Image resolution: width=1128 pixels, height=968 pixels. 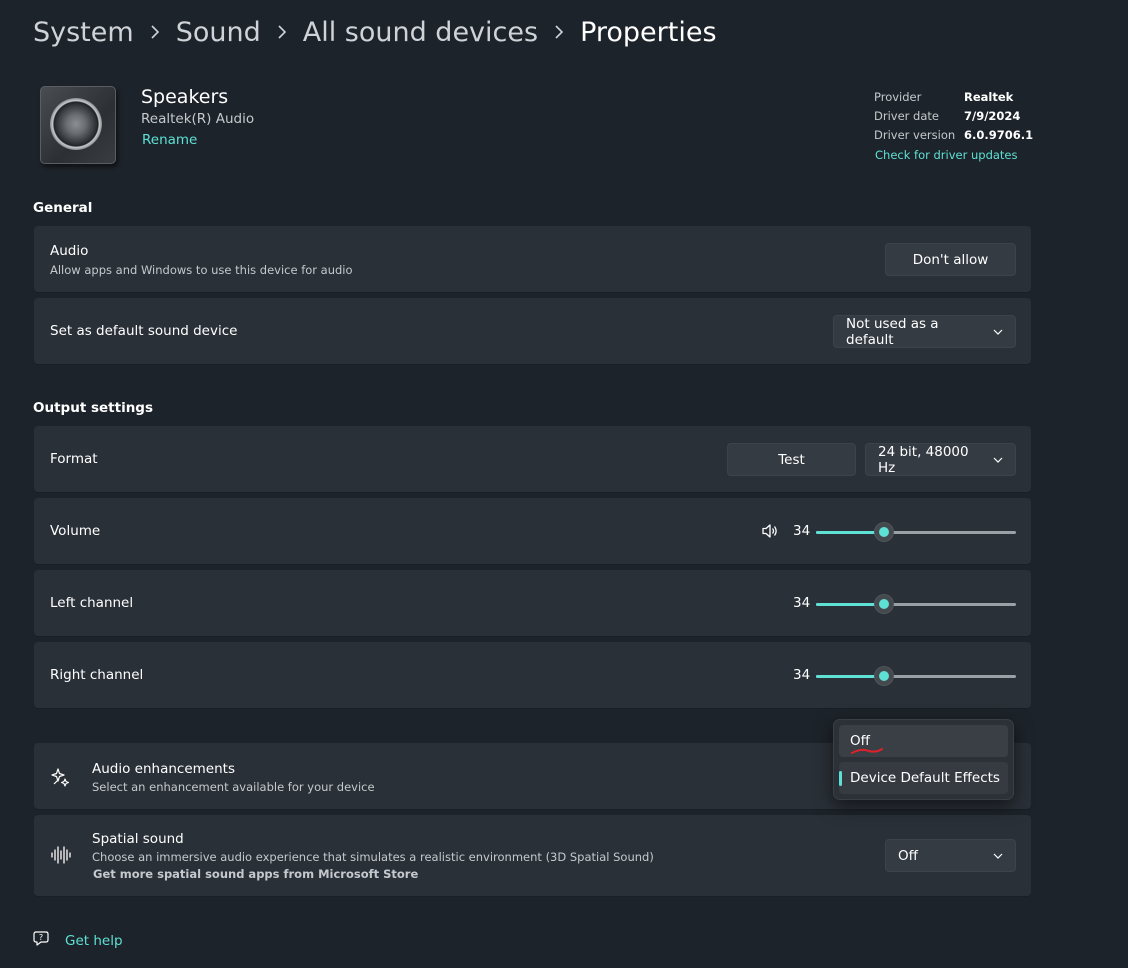 I want to click on volume-value: 34, so click(x=802, y=531).